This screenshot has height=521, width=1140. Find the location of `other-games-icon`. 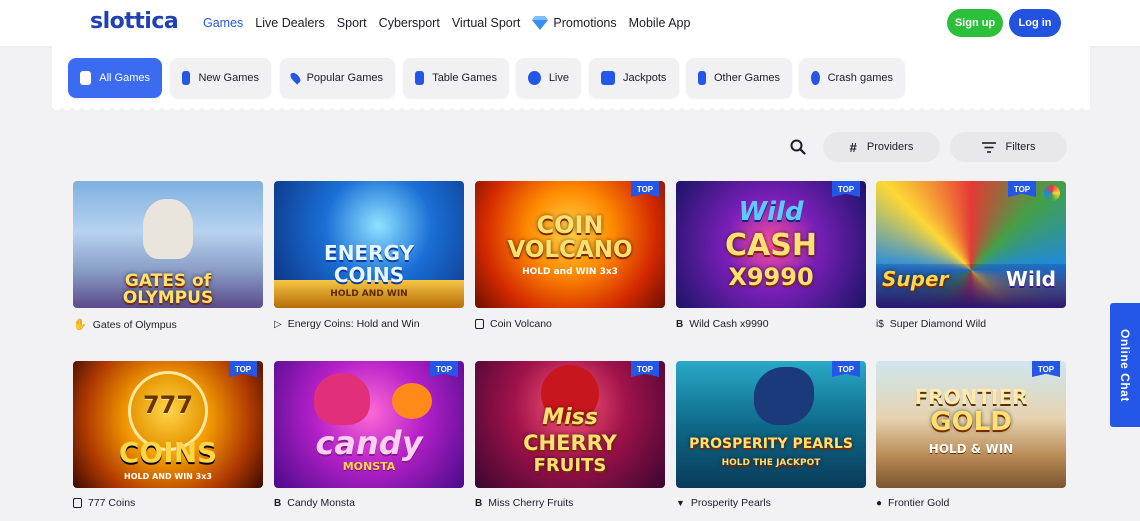

other-games-icon is located at coordinates (702, 78).